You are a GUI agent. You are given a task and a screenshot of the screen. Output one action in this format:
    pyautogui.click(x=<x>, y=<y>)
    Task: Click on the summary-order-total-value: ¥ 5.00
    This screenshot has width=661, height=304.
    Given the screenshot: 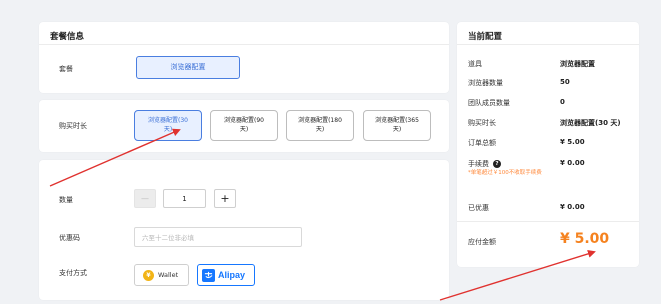 What is the action you would take?
    pyautogui.click(x=572, y=142)
    